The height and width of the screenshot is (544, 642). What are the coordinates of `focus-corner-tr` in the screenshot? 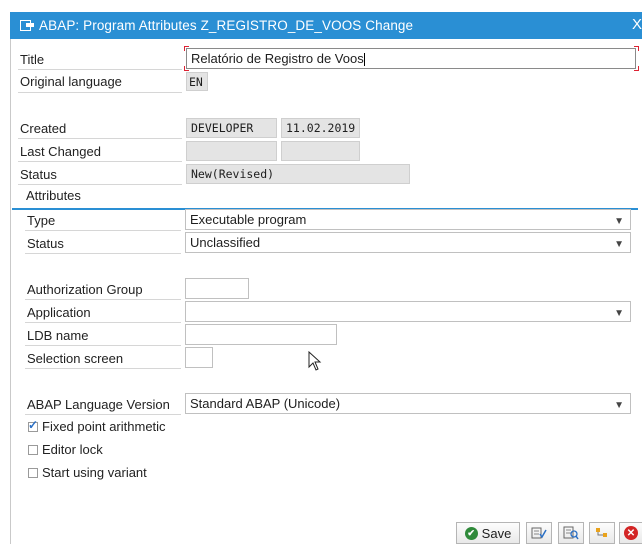 It's located at (636, 48).